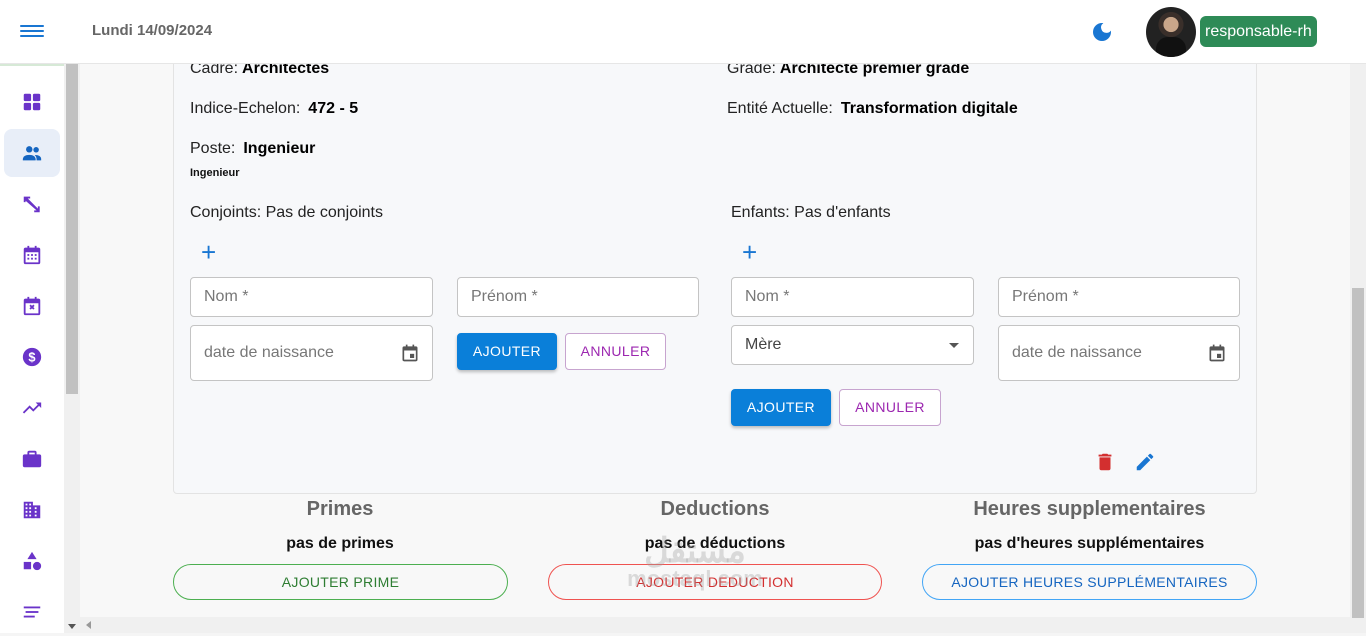 The width and height of the screenshot is (1366, 636). Describe the element at coordinates (340, 582) in the screenshot. I see `add-prime-button: AJOUTER PRIME` at that location.